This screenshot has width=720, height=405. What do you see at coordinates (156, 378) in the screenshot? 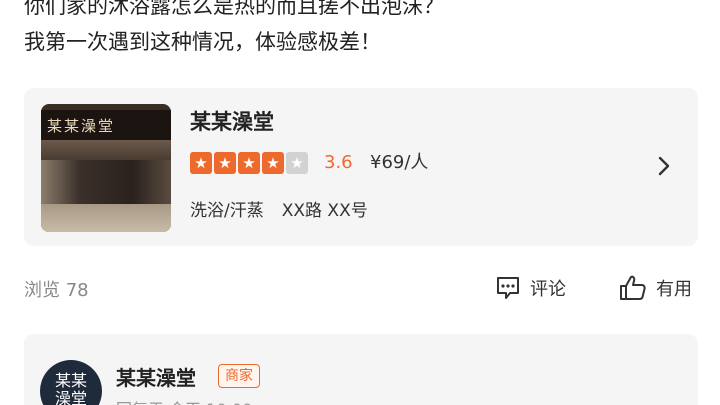
I see `merchant-name: 某某澡堂` at bounding box center [156, 378].